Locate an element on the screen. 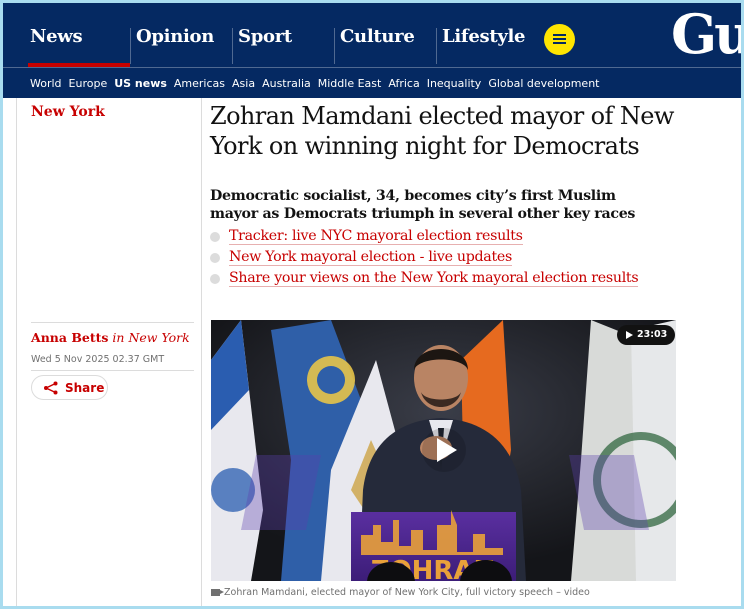 This screenshot has height=609, width=744. pillar-label: Sport is located at coordinates (265, 36).